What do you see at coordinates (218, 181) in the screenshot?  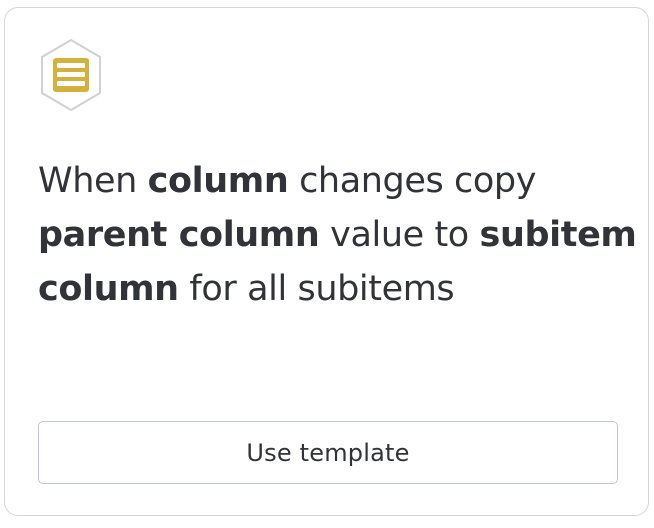 I see `recipe-field-column: column` at bounding box center [218, 181].